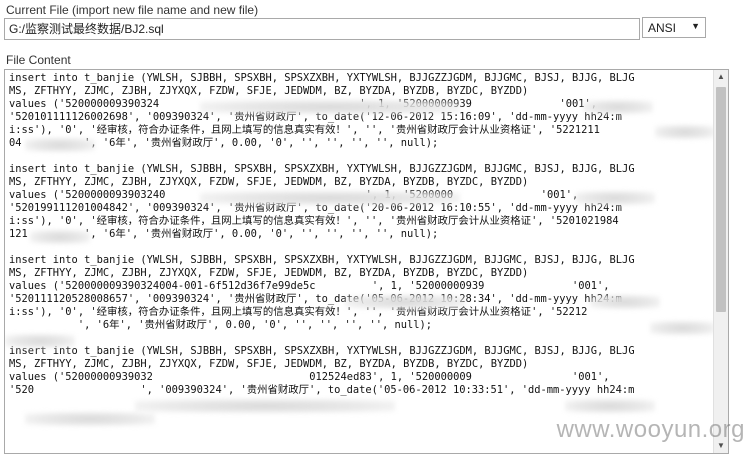 This screenshot has width=753, height=454. I want to click on chevron-down-icon: ▼, so click(695, 26).